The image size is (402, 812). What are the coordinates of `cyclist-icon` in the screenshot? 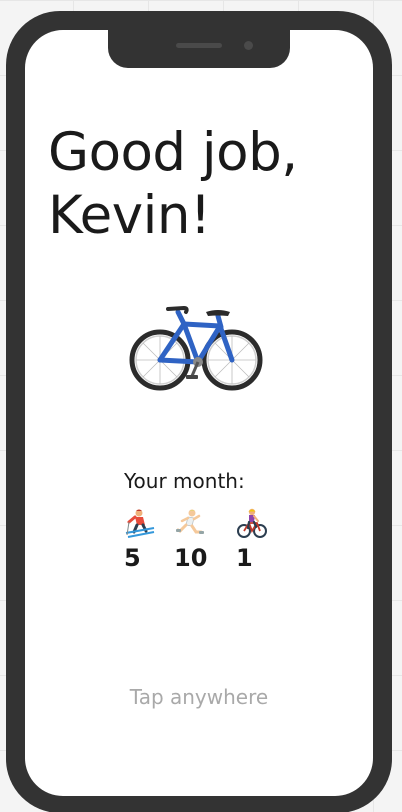 It's located at (252, 523).